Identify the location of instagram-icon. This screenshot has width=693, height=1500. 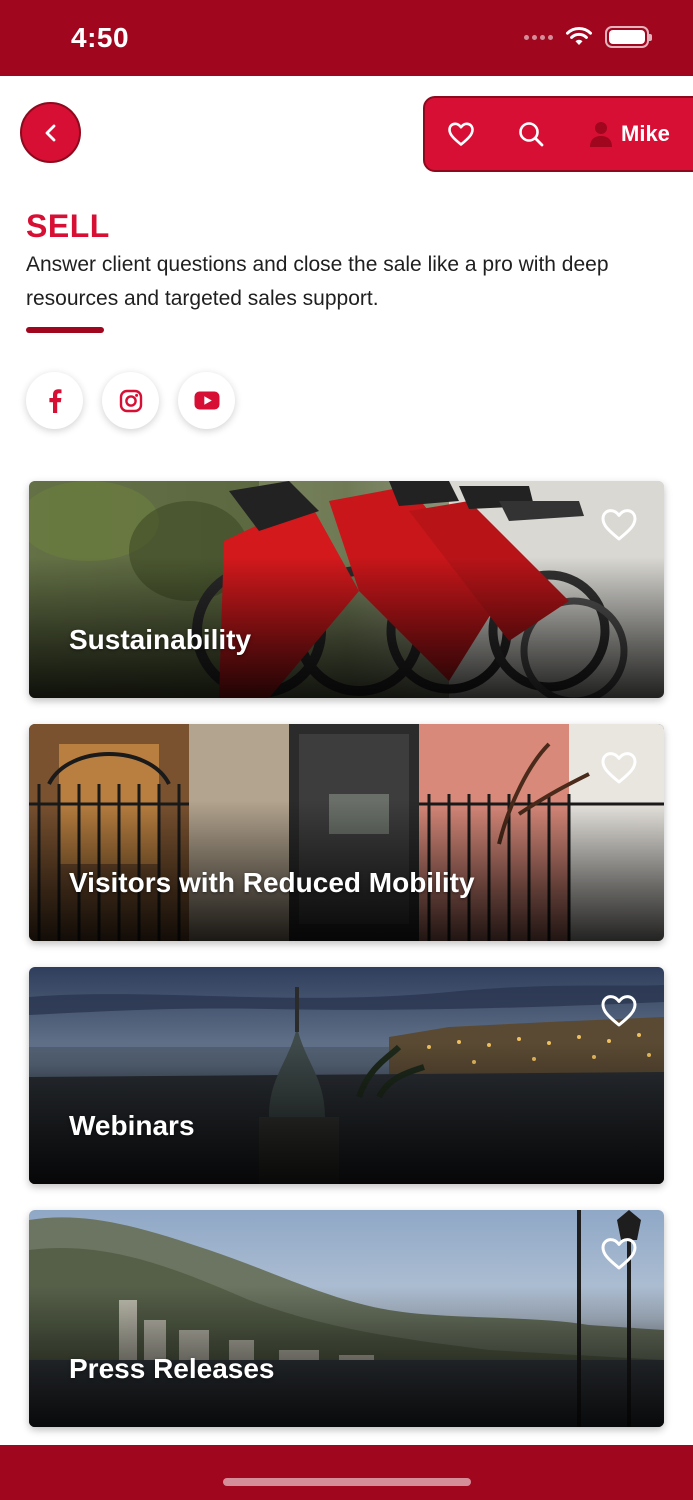
(130, 400).